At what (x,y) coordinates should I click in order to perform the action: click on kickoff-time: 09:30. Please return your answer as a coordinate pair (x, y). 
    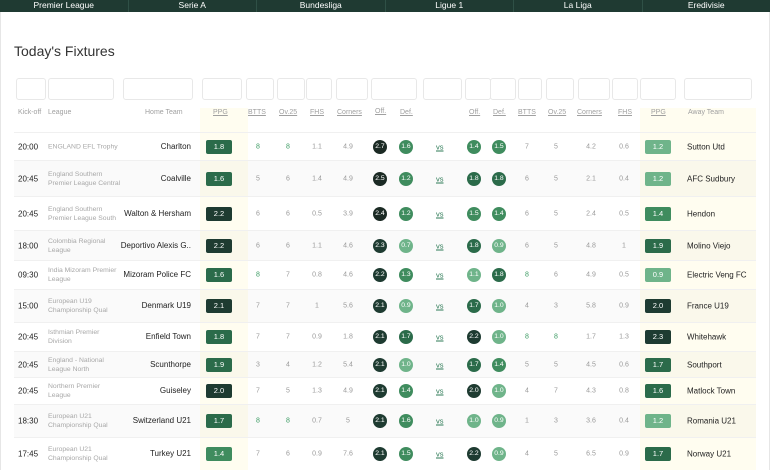
    Looking at the image, I should click on (28, 275).